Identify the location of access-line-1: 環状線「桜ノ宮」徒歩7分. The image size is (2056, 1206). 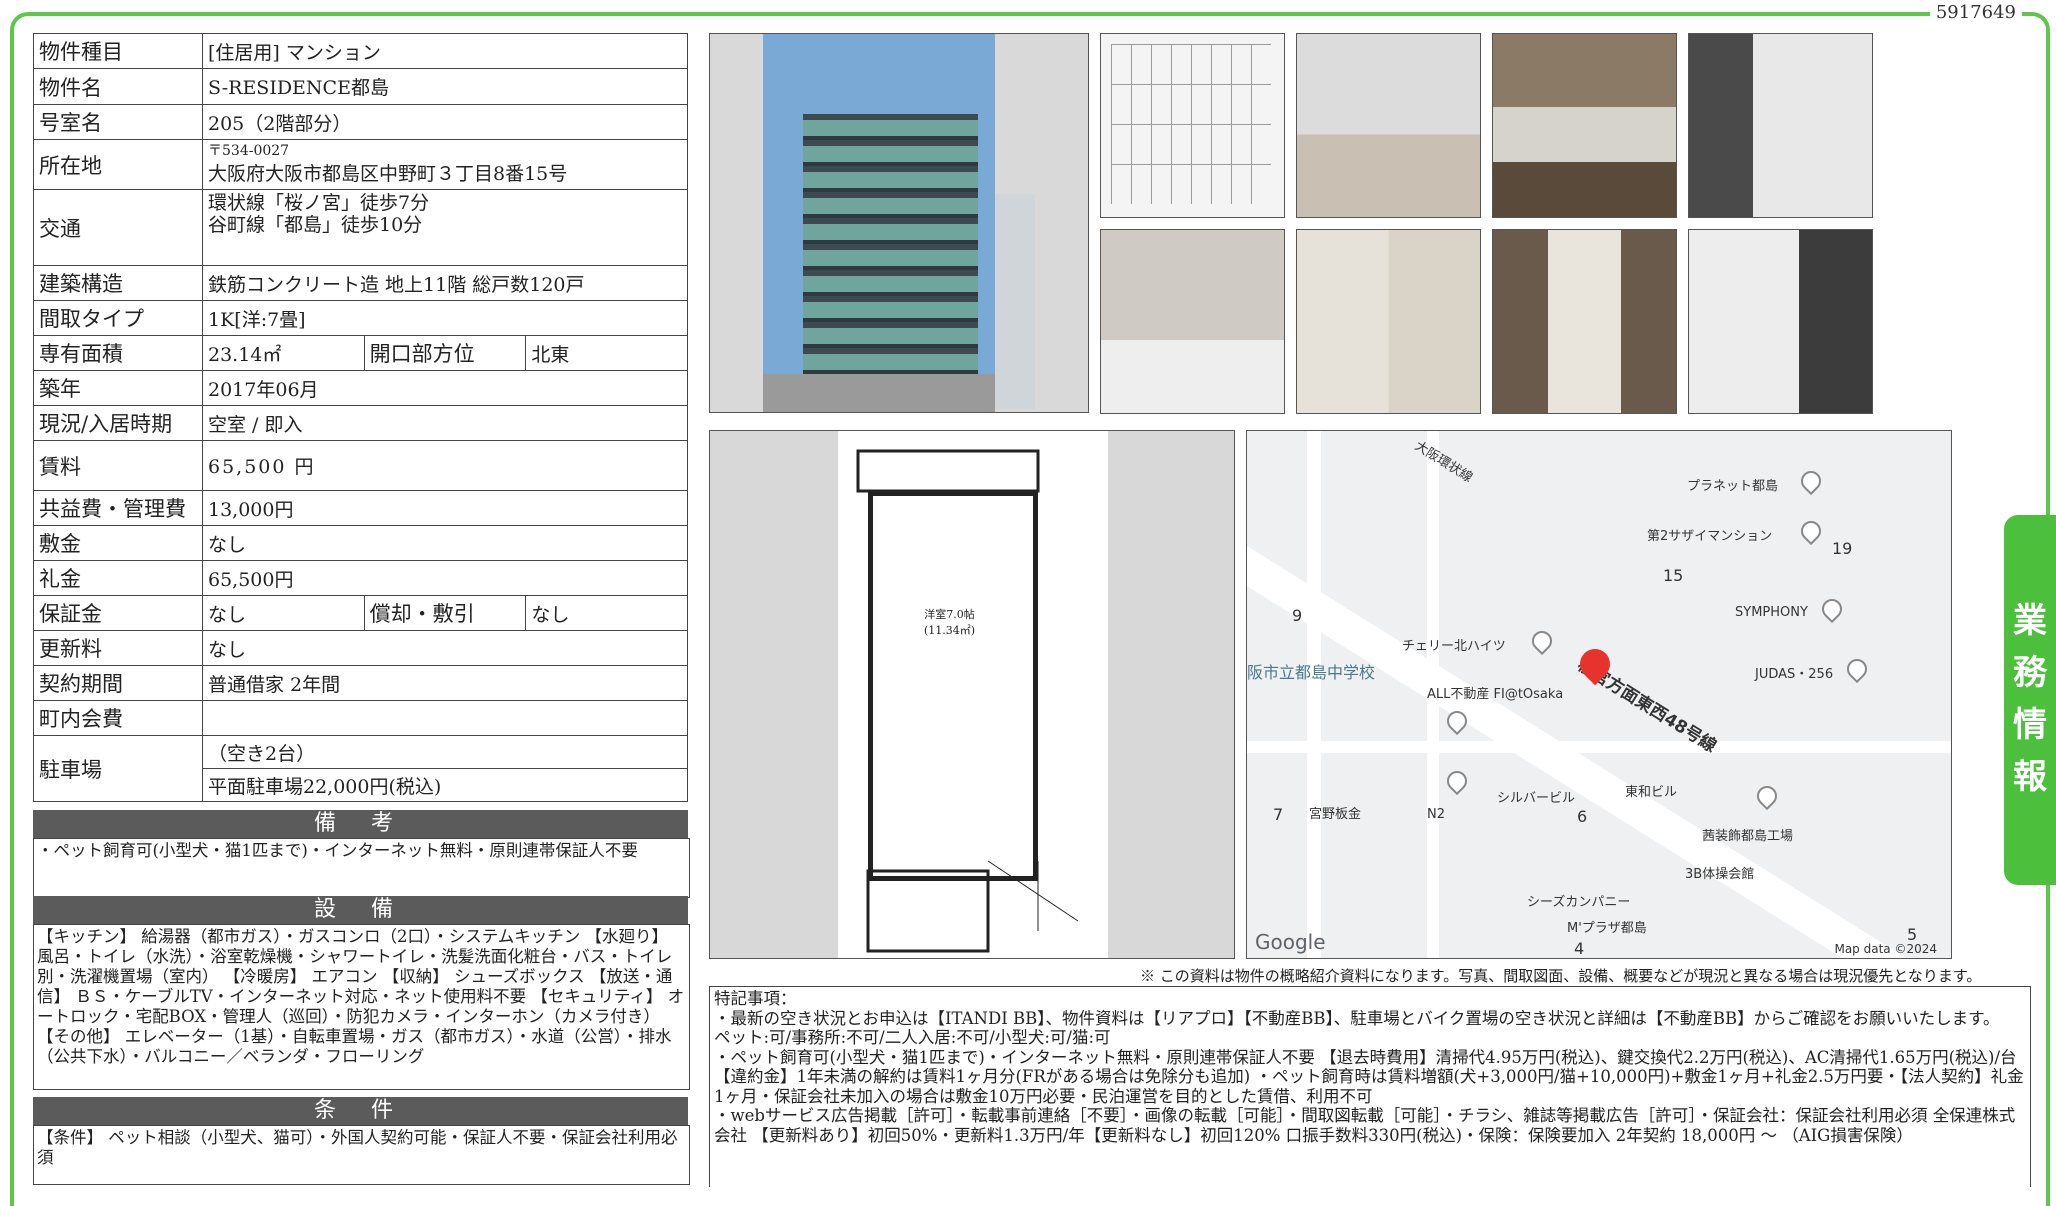
(319, 203).